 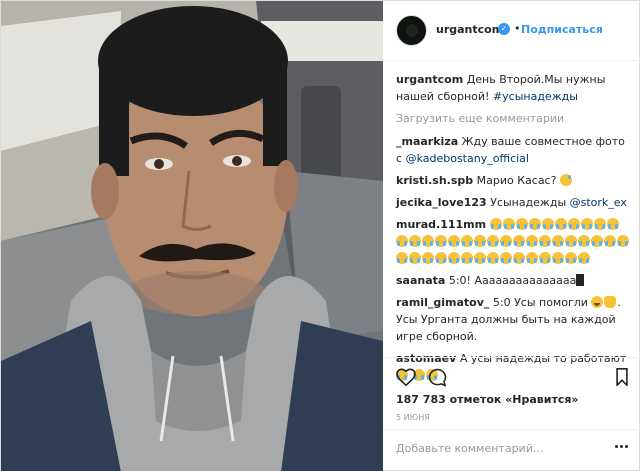 I want to click on post-actions, so click(x=511, y=375).